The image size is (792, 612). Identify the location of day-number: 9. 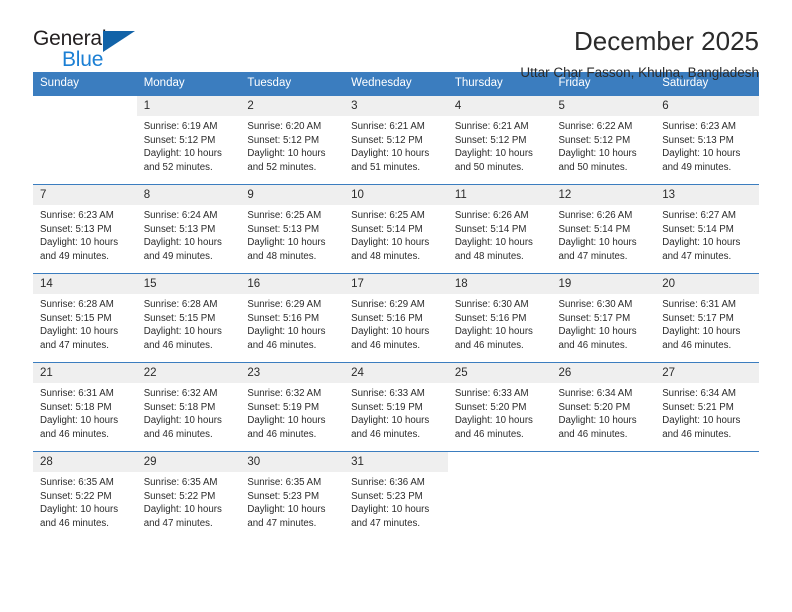
(292, 195).